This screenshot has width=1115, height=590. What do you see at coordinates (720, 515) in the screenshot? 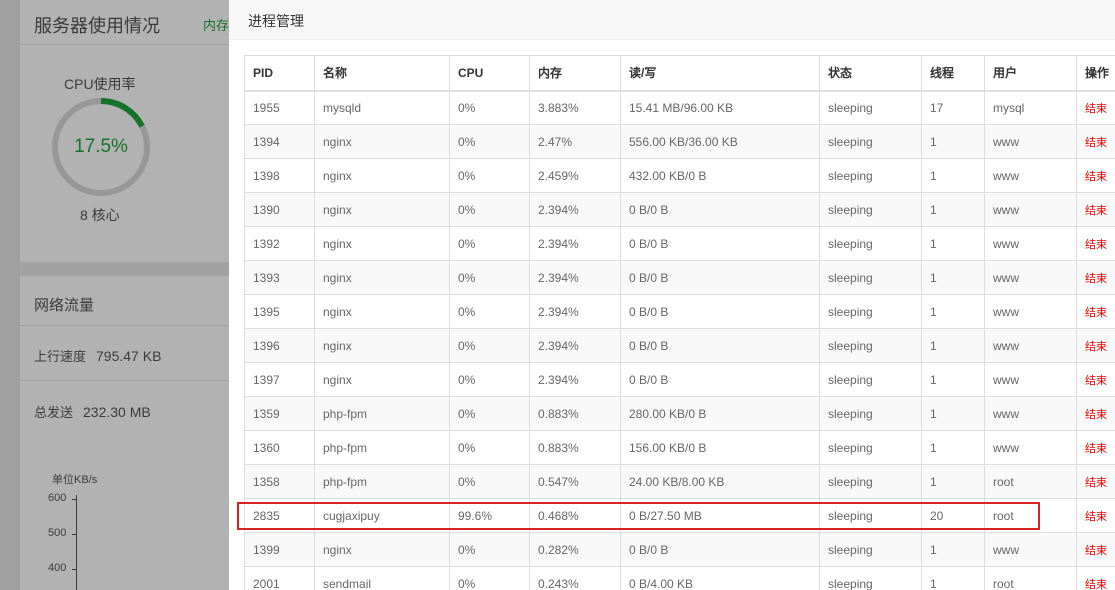
I see `cell-io: 0 B/27.50 MB` at bounding box center [720, 515].